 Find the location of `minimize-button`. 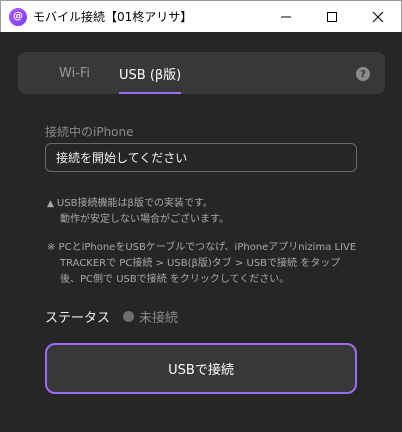

minimize-button is located at coordinates (286, 16).